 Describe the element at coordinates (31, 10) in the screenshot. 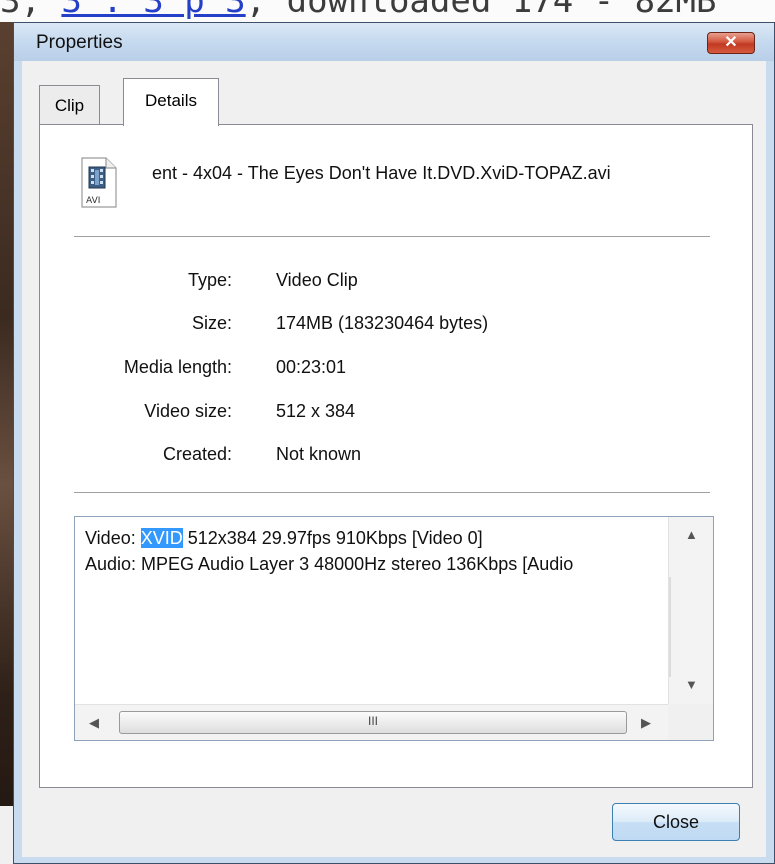

I see `background-text-part: 3,` at that location.